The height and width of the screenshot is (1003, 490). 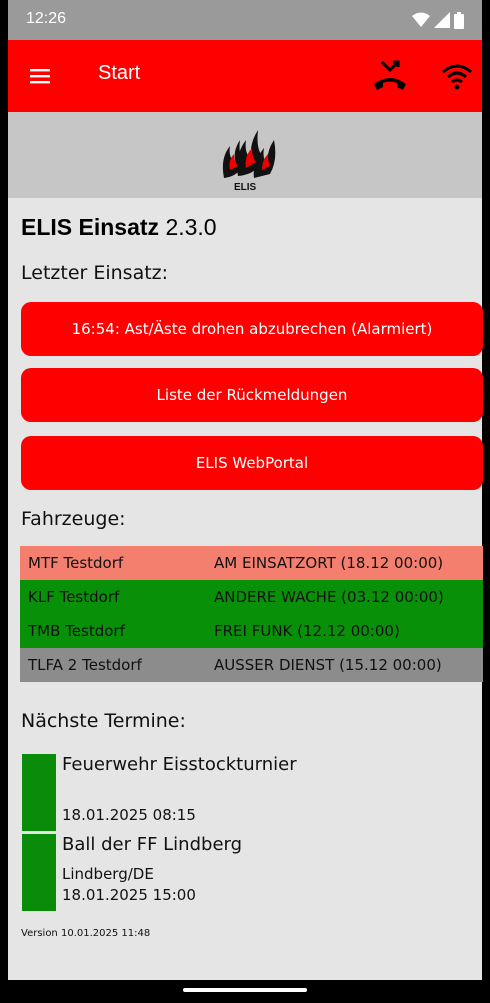 What do you see at coordinates (76, 563) in the screenshot?
I see `vehicle-name: MTF Testdorf` at bounding box center [76, 563].